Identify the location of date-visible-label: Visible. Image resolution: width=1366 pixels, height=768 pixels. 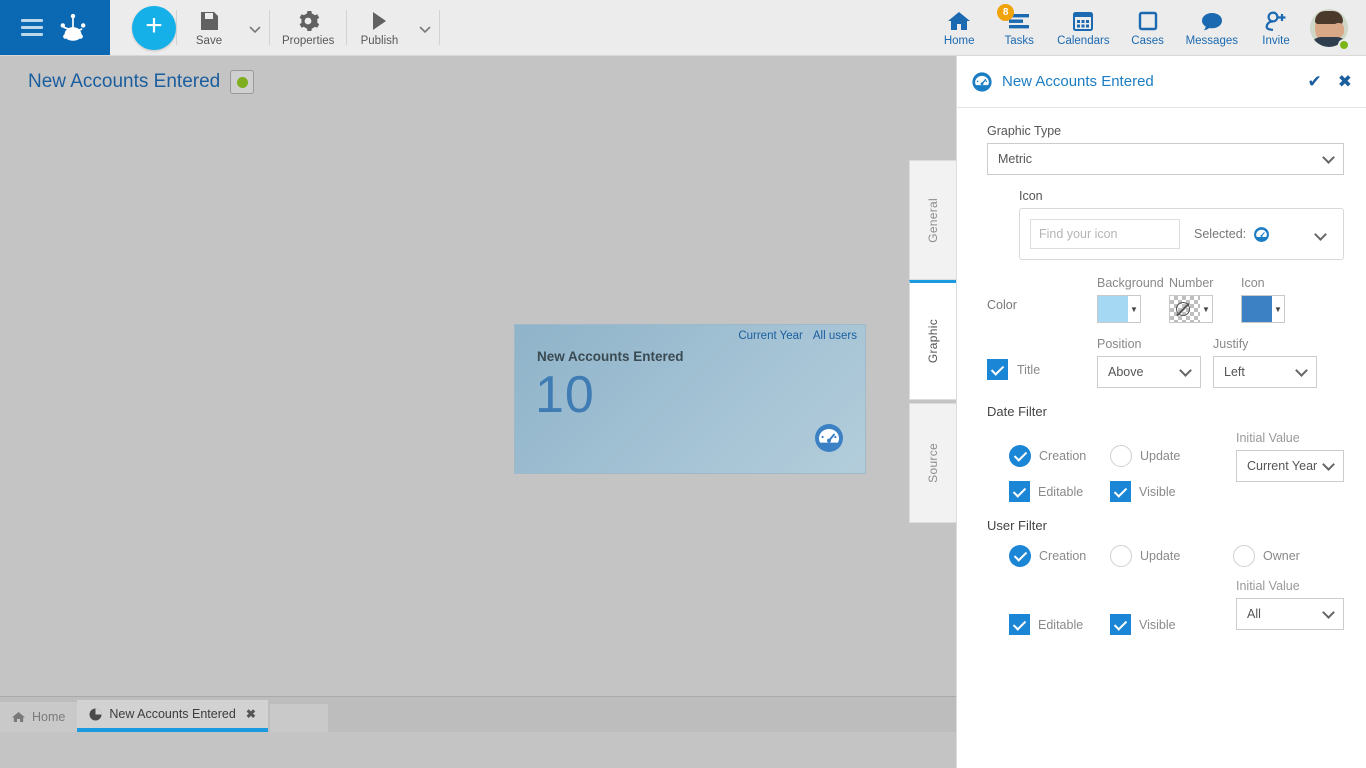
(1157, 491).